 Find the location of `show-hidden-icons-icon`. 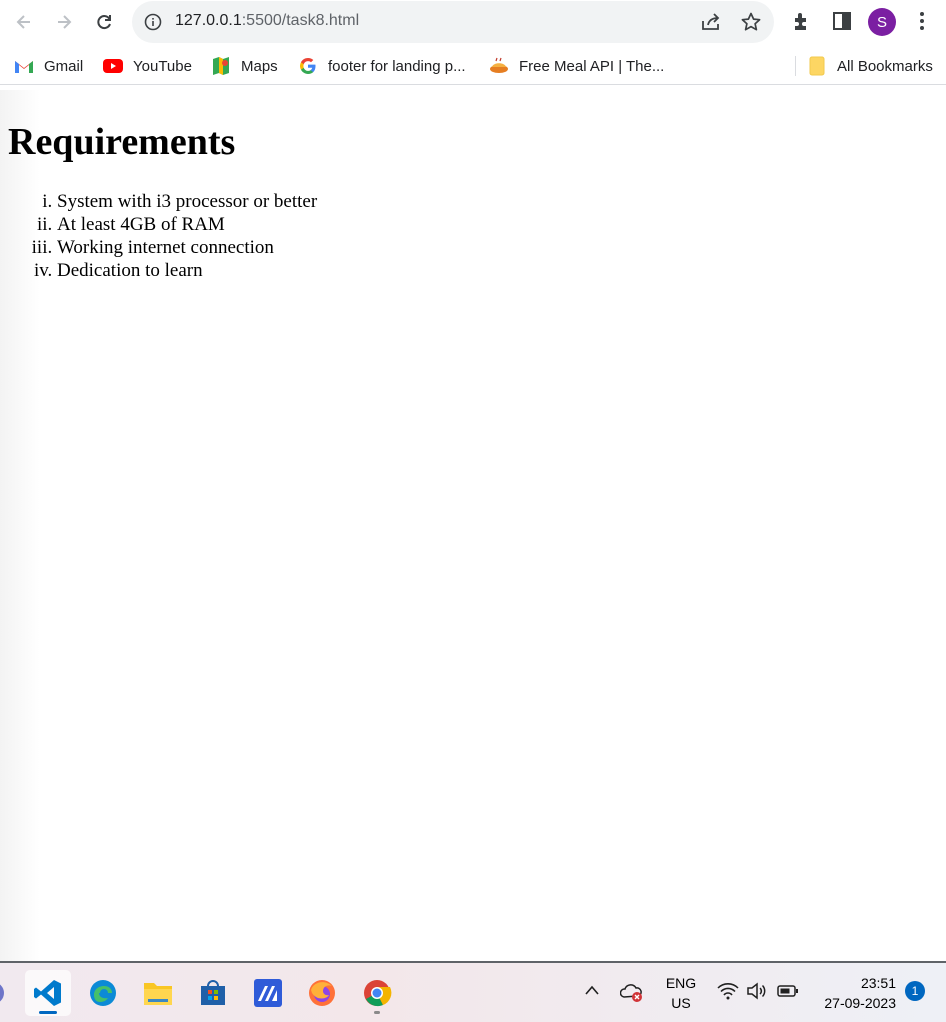

show-hidden-icons-icon is located at coordinates (592, 991).